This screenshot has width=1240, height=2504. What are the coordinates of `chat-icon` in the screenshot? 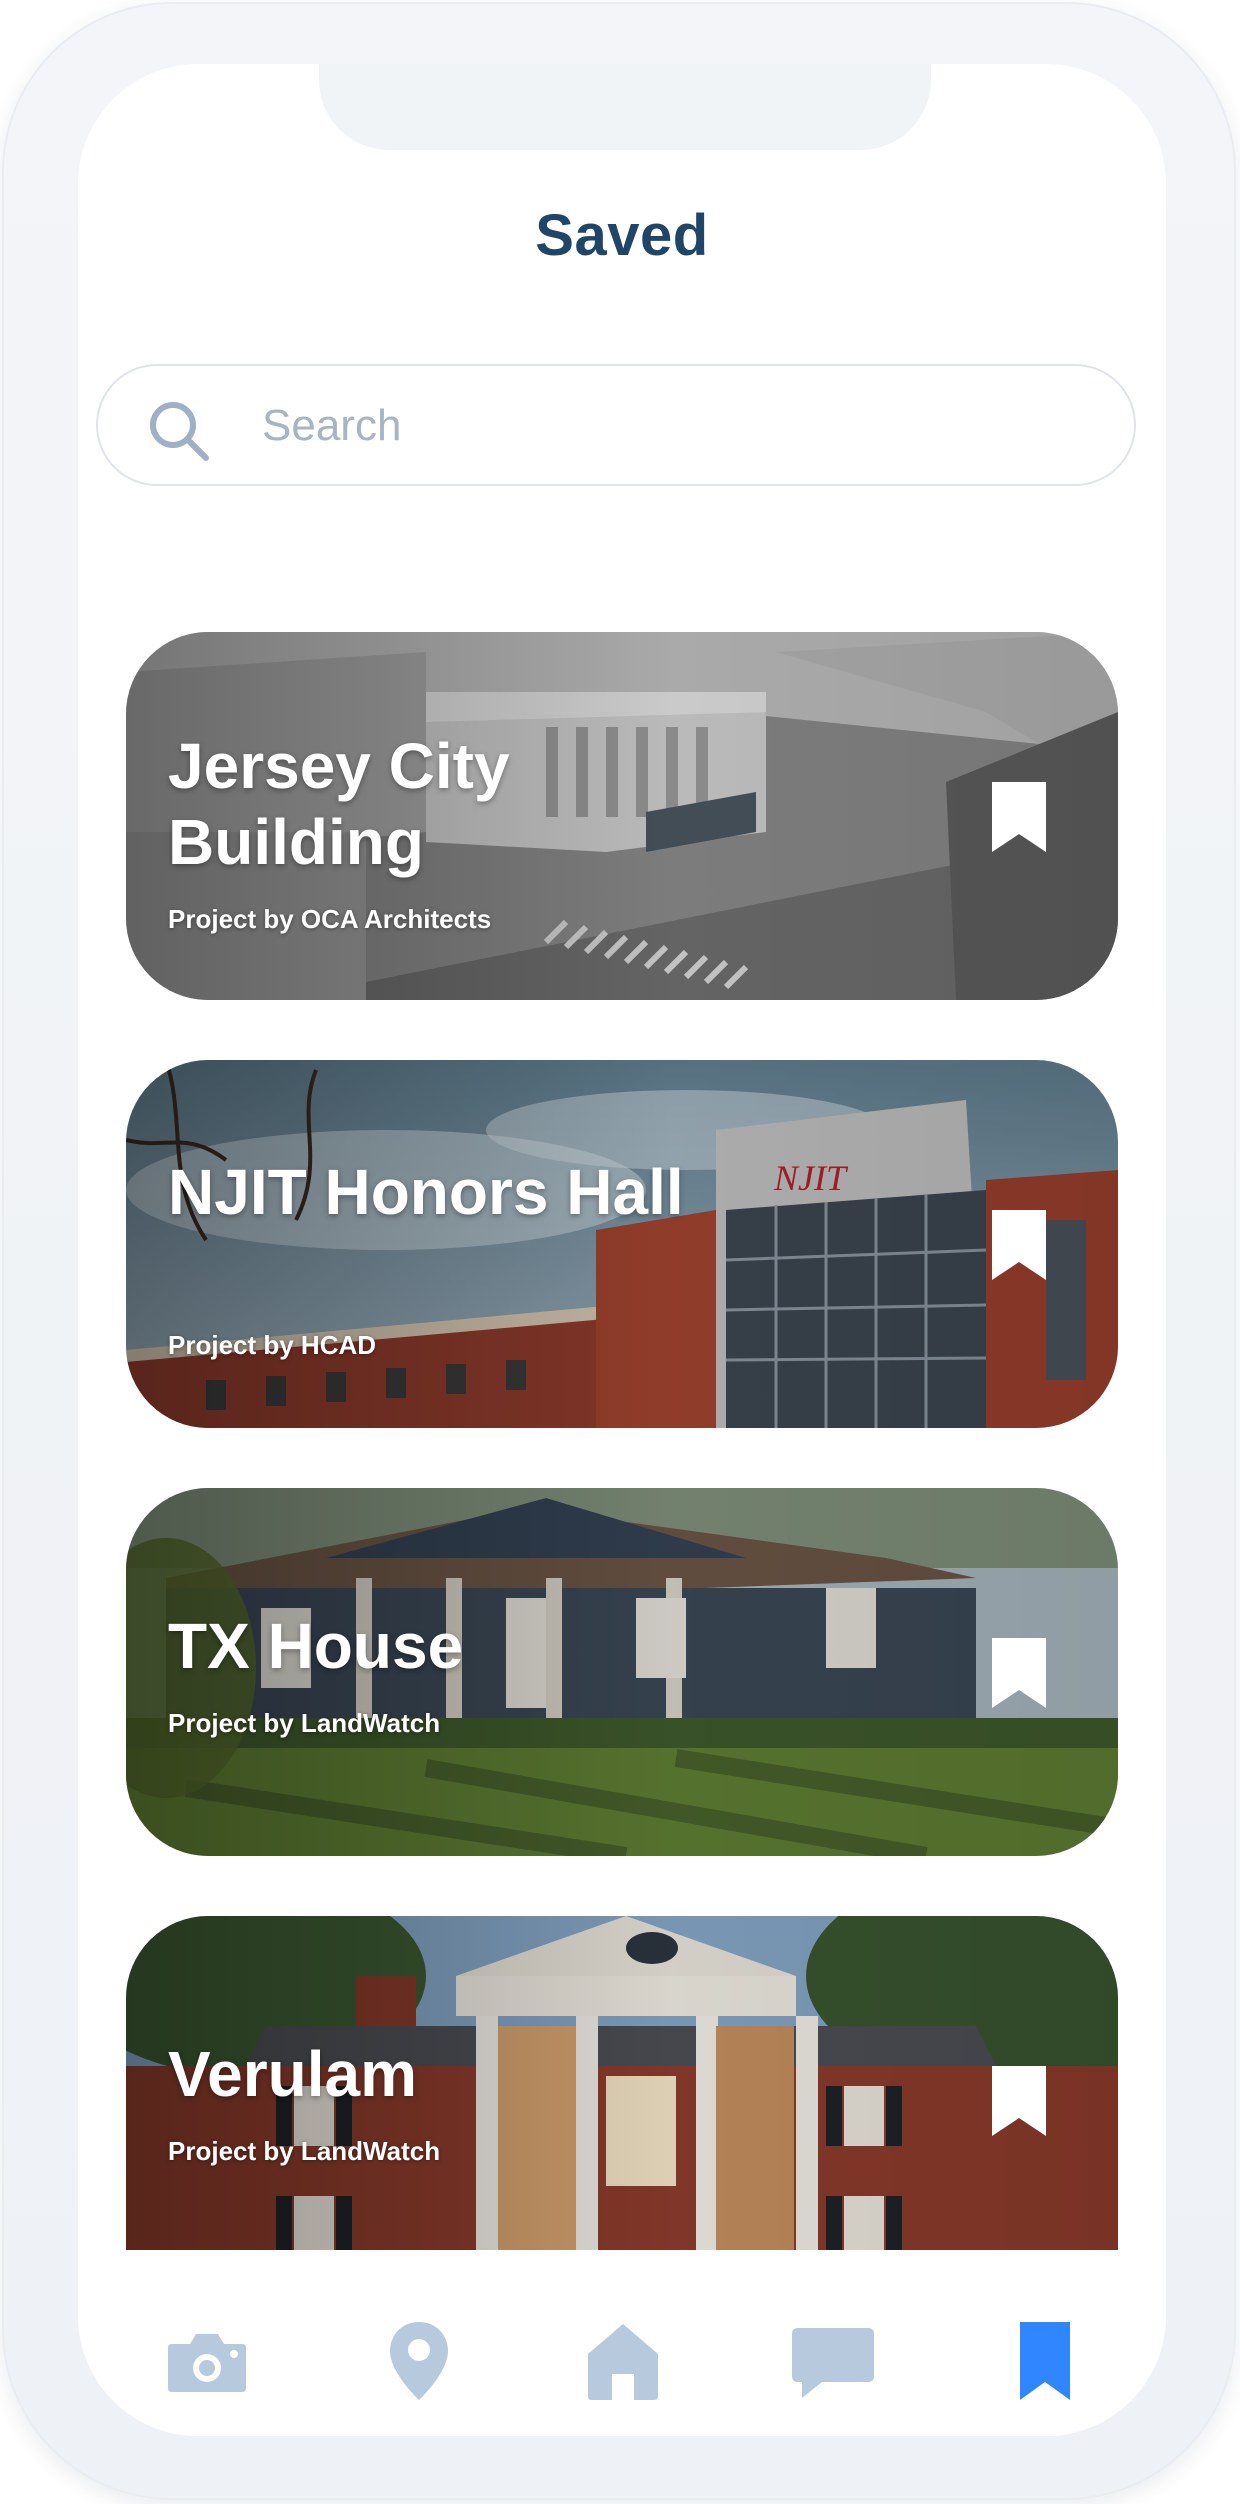 It's located at (833, 2361).